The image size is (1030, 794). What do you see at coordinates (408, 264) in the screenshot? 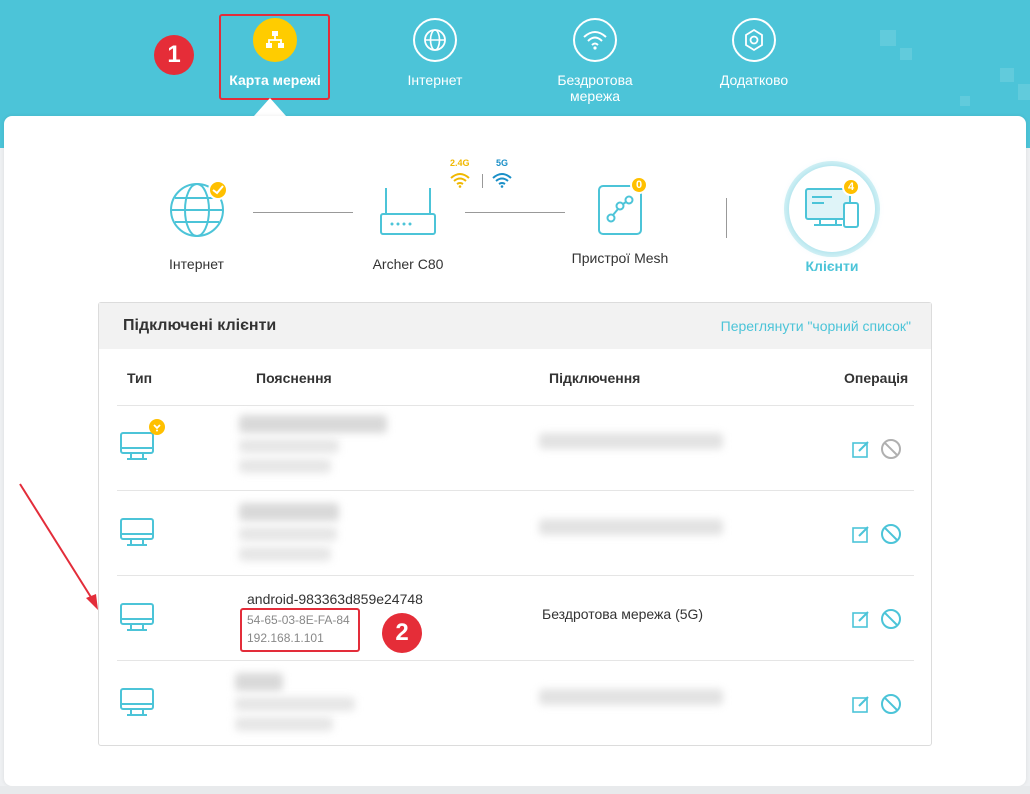
I see `topology-router-label: Archer C80` at bounding box center [408, 264].